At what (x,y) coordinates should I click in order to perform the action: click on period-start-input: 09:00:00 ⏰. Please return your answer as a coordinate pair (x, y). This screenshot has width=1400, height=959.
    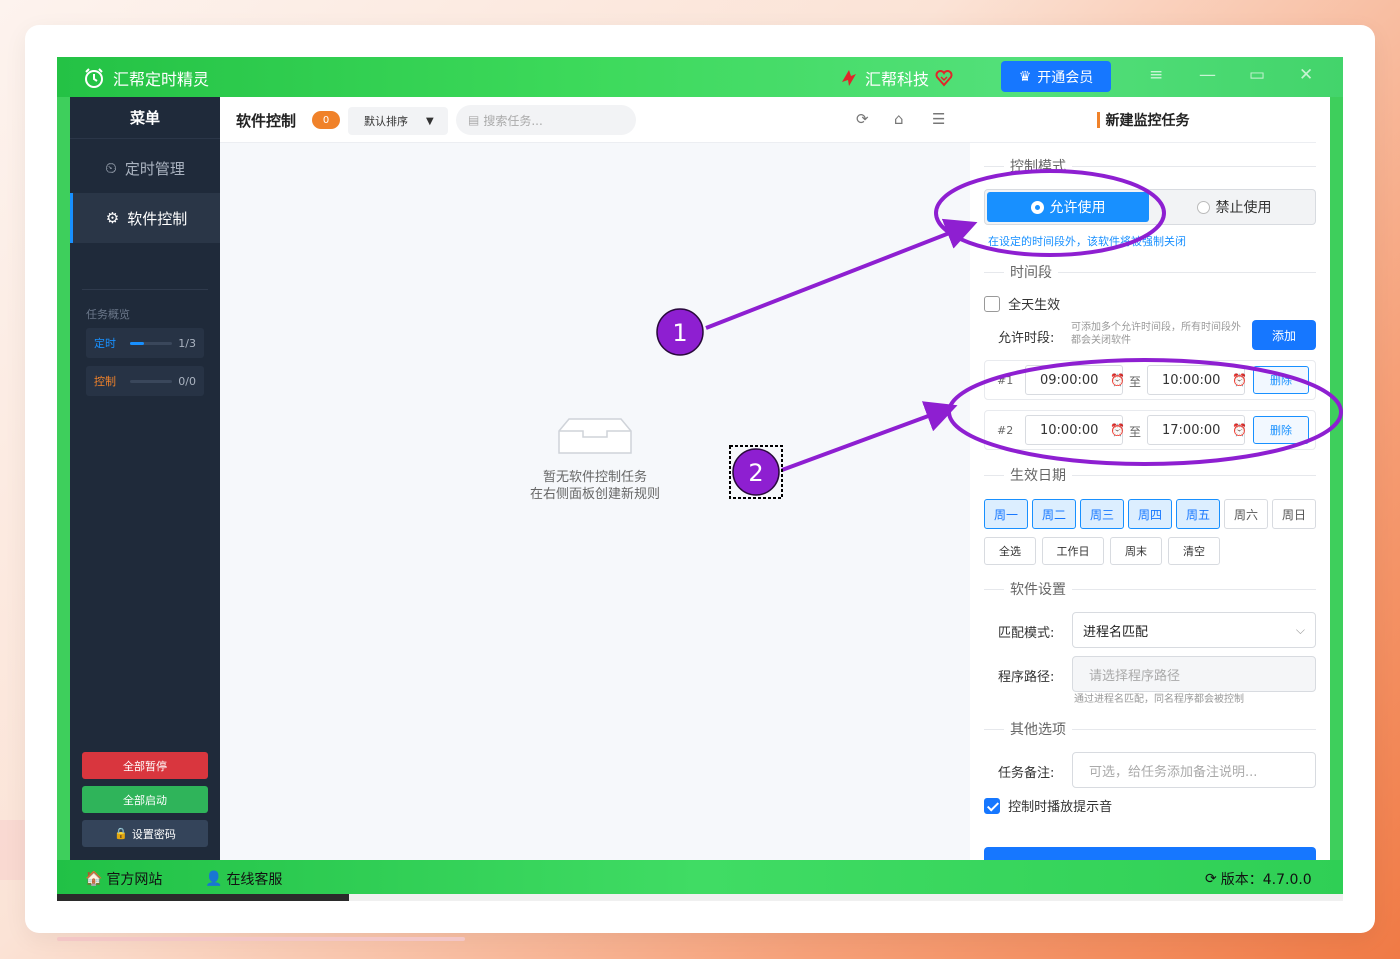
    Looking at the image, I should click on (1075, 380).